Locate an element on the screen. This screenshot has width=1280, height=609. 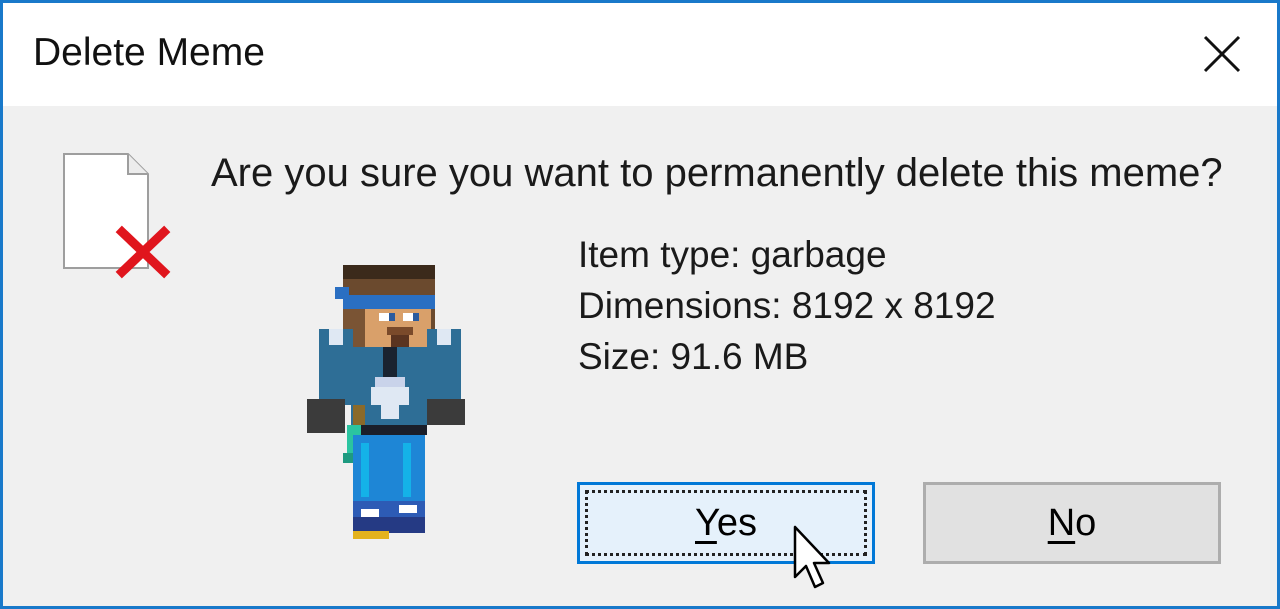
item-dimensions: Dimensions: 8192 x 8192 is located at coordinates (787, 305).